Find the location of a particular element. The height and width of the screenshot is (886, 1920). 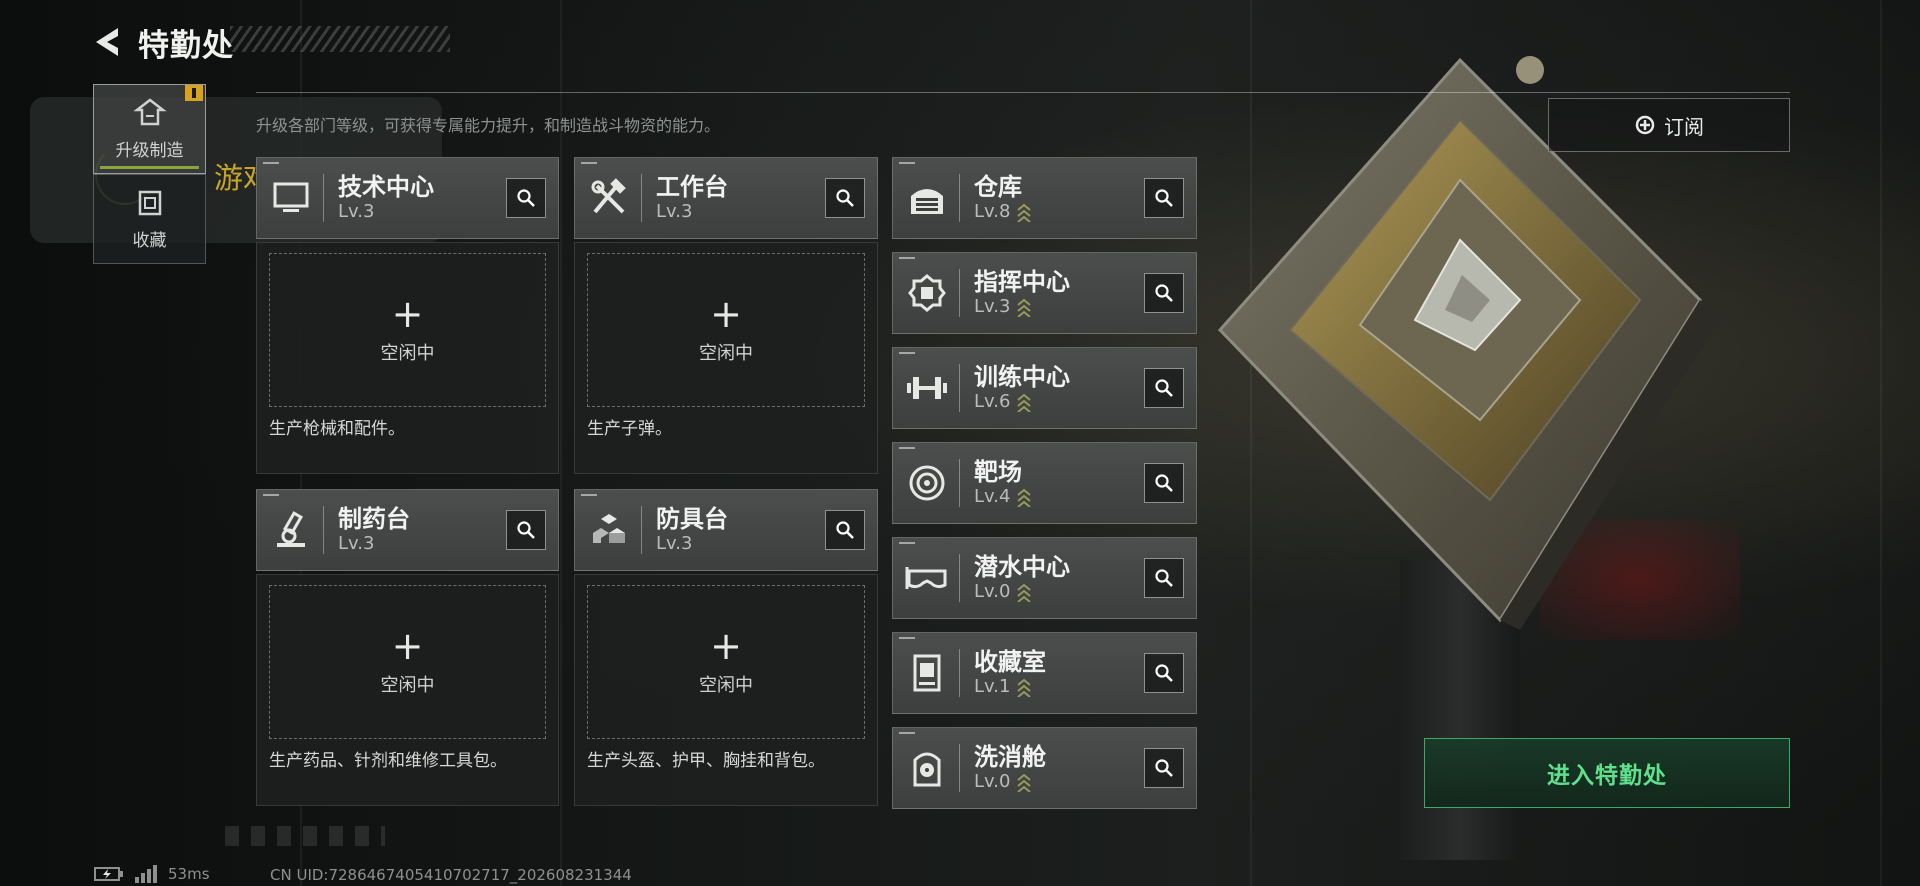

title-hatch-decoration is located at coordinates (340, 39).